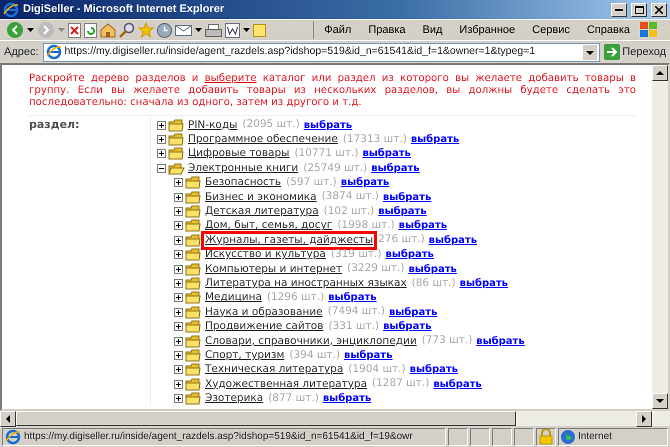 The image size is (670, 447). Describe the element at coordinates (164, 30) in the screenshot. I see `history-icon` at that location.